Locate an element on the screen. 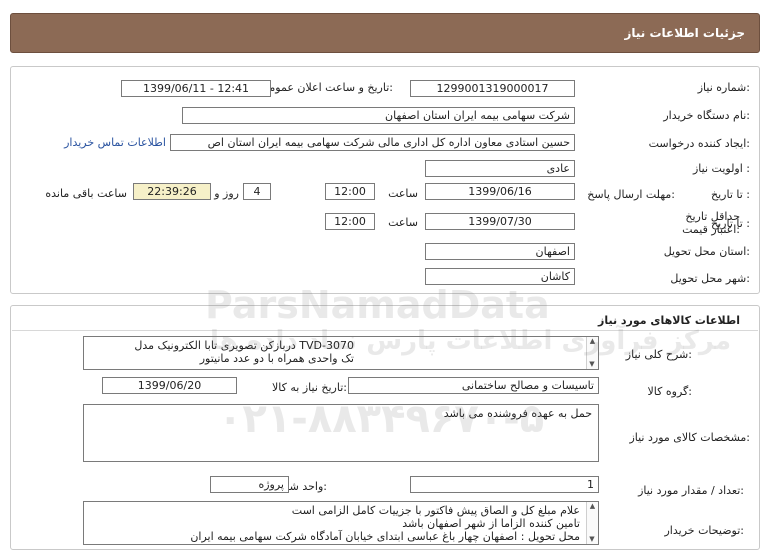  need-number-field: 1299001319000017 is located at coordinates (492, 88).